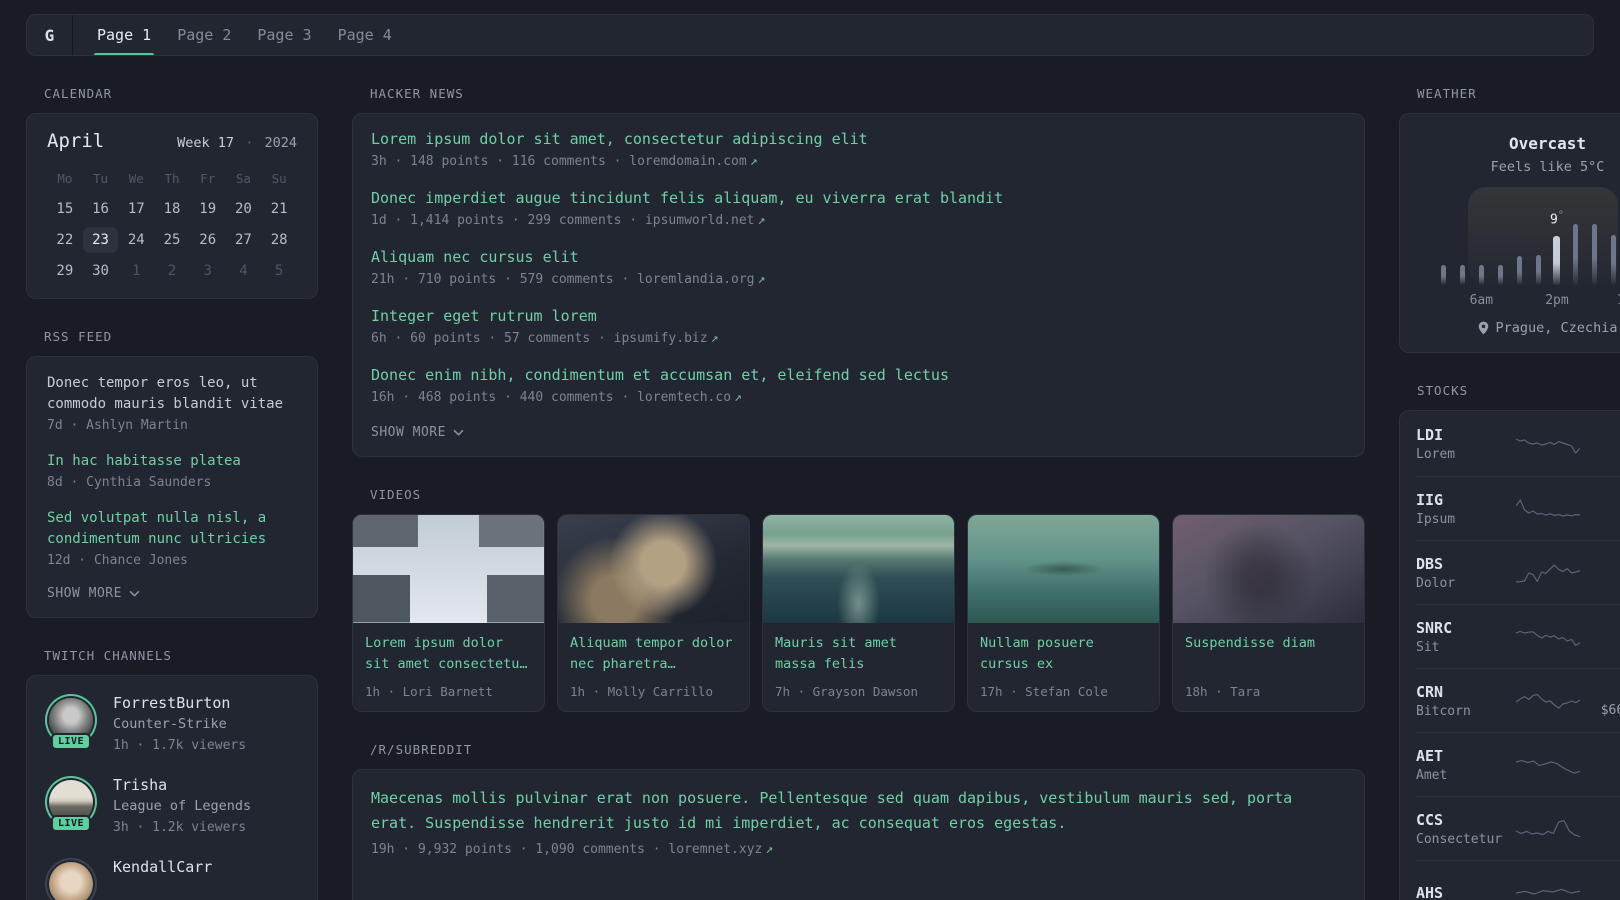 Image resolution: width=1620 pixels, height=900 pixels. I want to click on calendar-day: 26, so click(208, 240).